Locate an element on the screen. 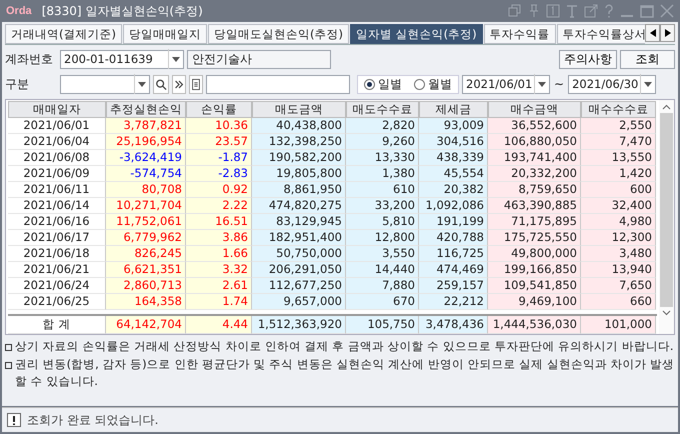  tab: 당일매매일지 is located at coordinates (164, 34).